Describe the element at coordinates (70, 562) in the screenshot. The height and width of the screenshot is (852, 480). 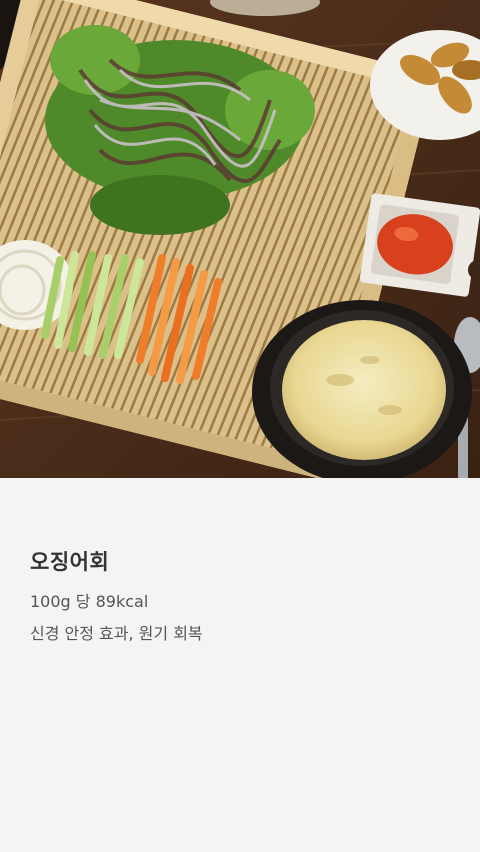
I see `food-title: 오징어회` at that location.